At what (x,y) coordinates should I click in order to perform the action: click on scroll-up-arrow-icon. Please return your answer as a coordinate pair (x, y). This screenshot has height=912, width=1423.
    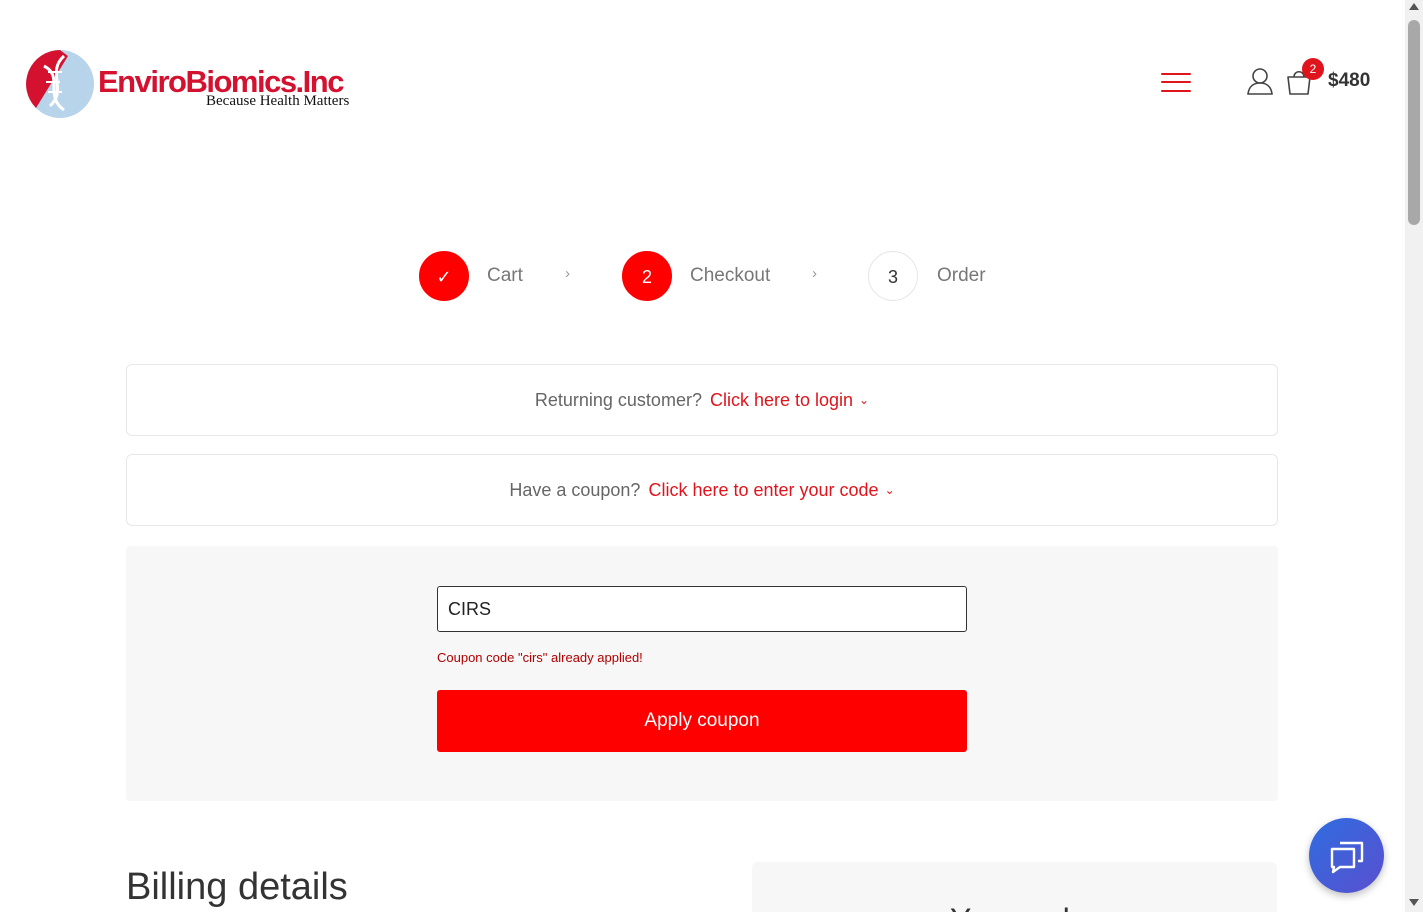
    Looking at the image, I should click on (1414, 6).